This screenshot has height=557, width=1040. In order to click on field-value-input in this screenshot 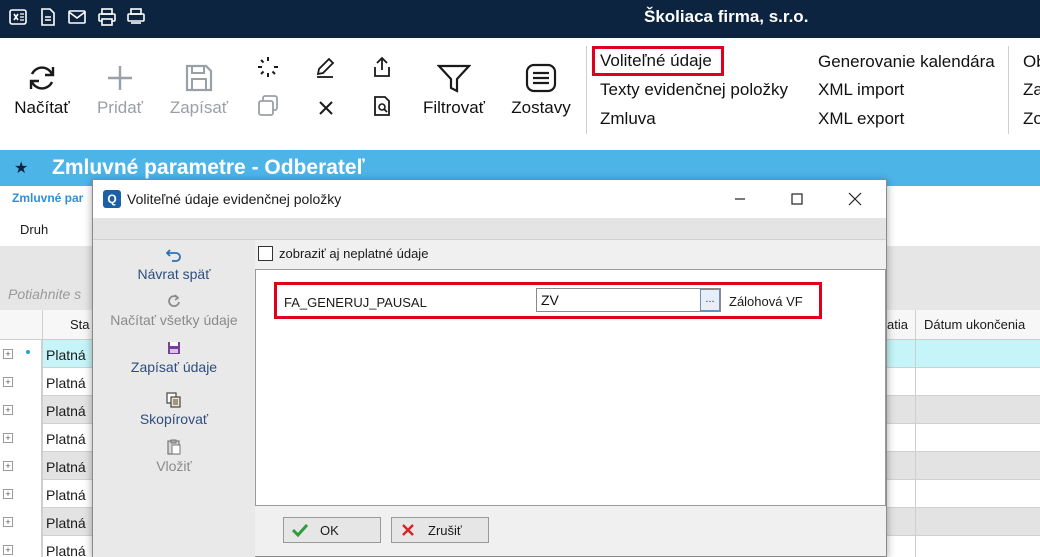, I will do `click(628, 300)`.